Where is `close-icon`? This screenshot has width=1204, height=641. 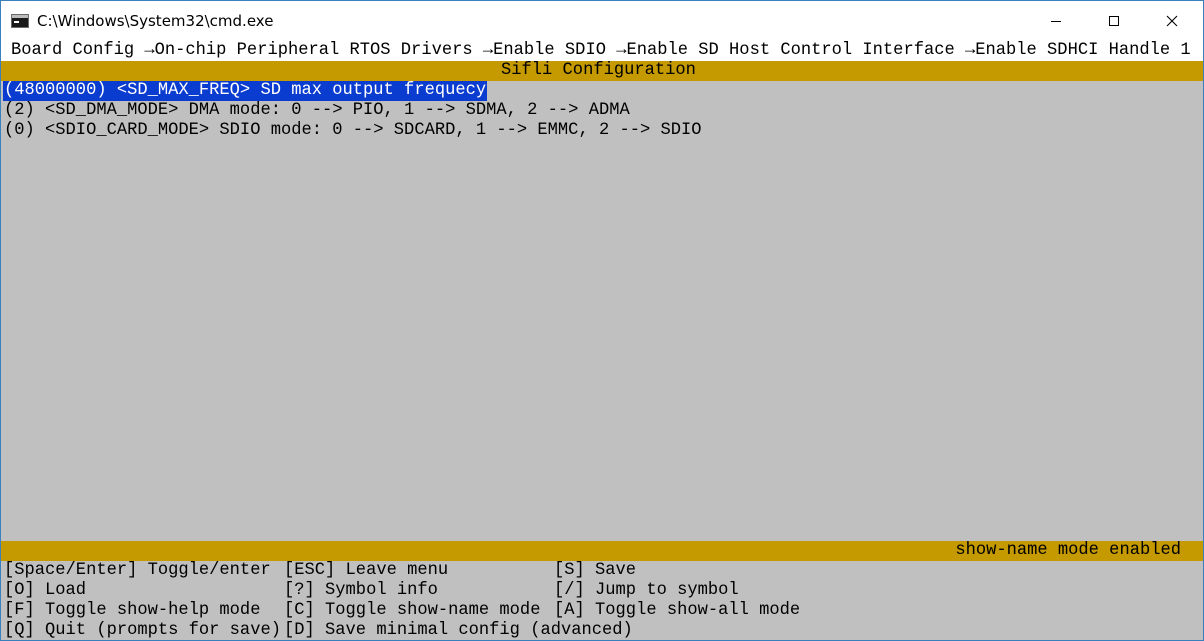 close-icon is located at coordinates (1172, 21).